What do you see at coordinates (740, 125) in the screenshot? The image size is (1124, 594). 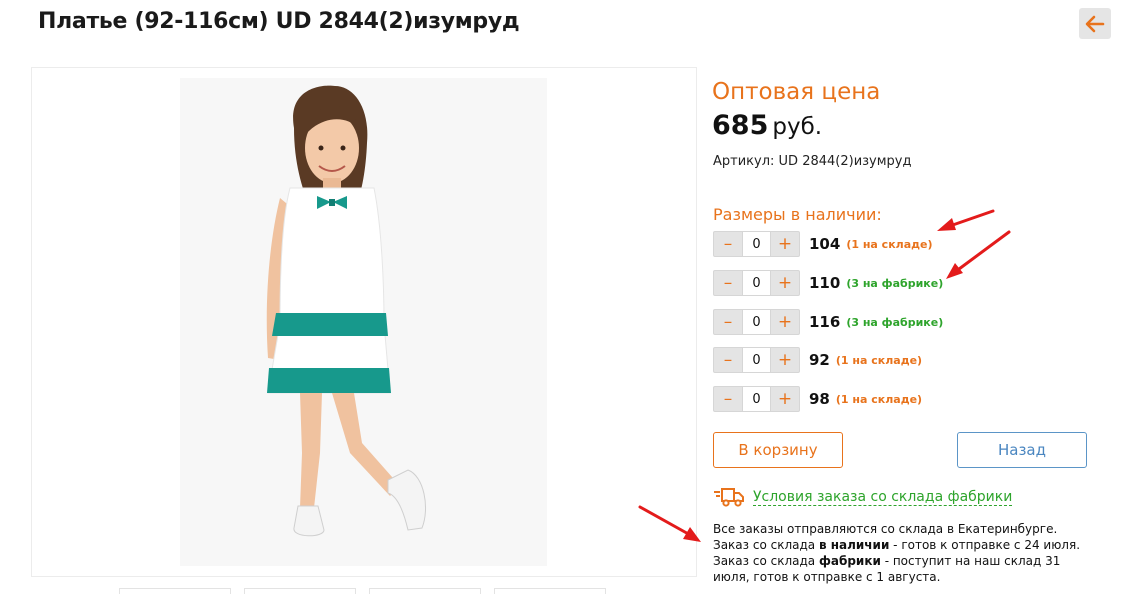 I see `price-value: 685` at bounding box center [740, 125].